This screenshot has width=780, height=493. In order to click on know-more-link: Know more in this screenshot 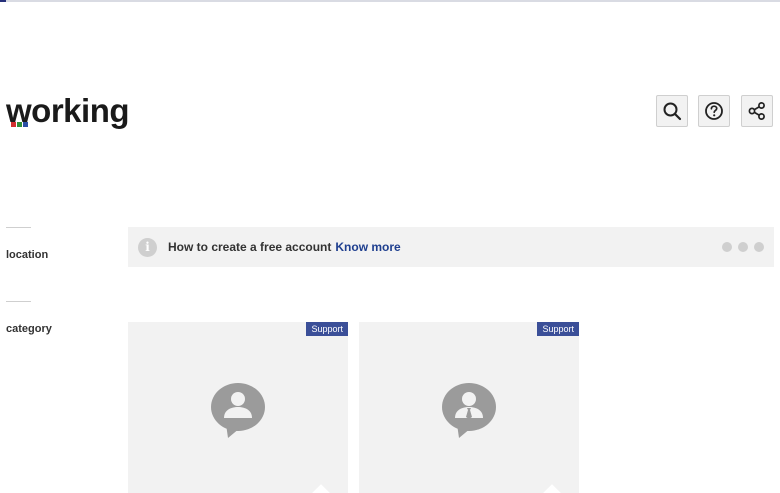, I will do `click(367, 247)`.